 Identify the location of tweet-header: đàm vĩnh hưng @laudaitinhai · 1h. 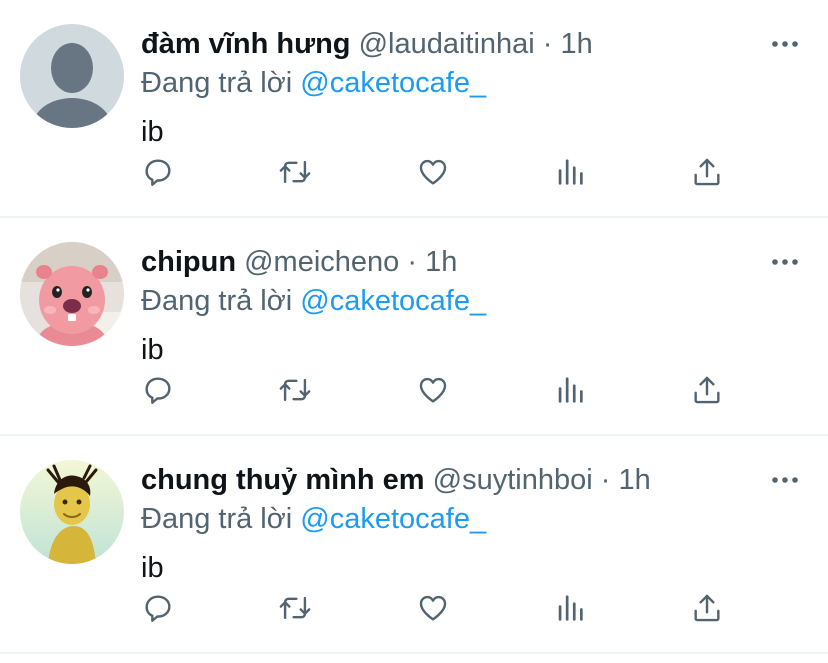
(367, 44).